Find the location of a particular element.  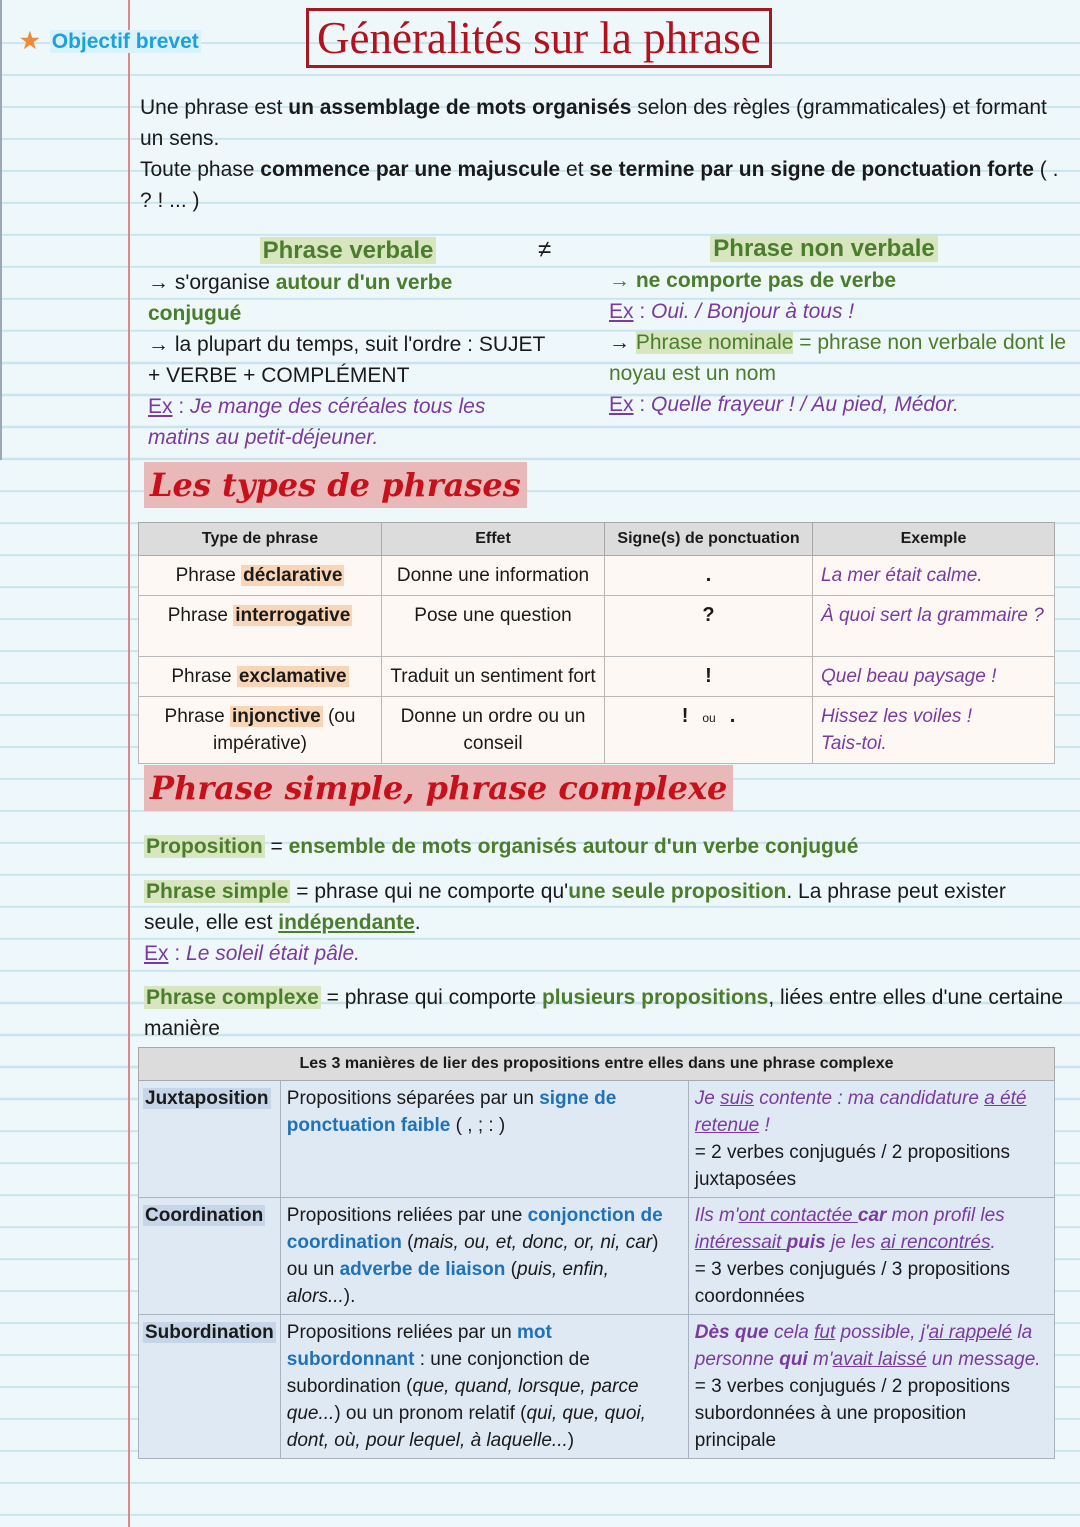

phrase-non-verbale-title: Phrase non verbale is located at coordinates (824, 248).